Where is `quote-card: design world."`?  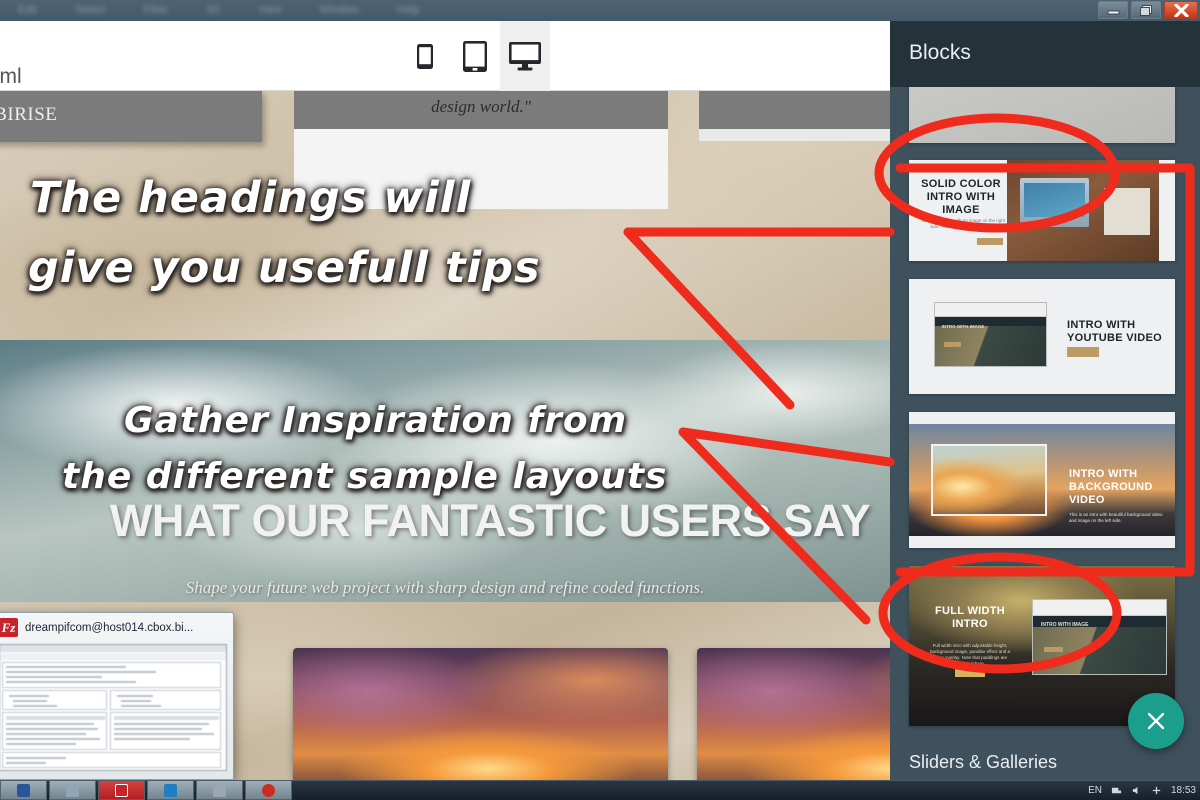 quote-card: design world." is located at coordinates (481, 110).